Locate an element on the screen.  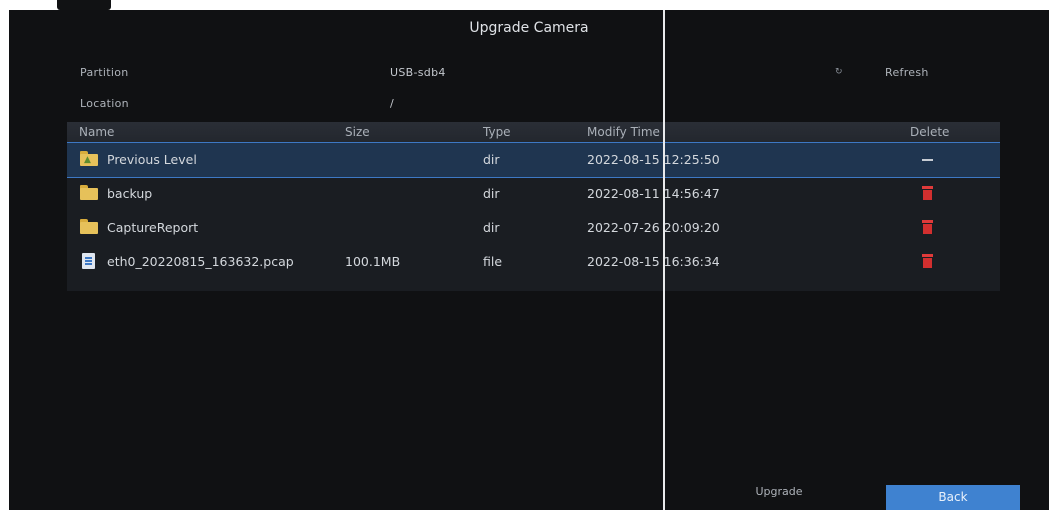
header-size: Size is located at coordinates (357, 132).